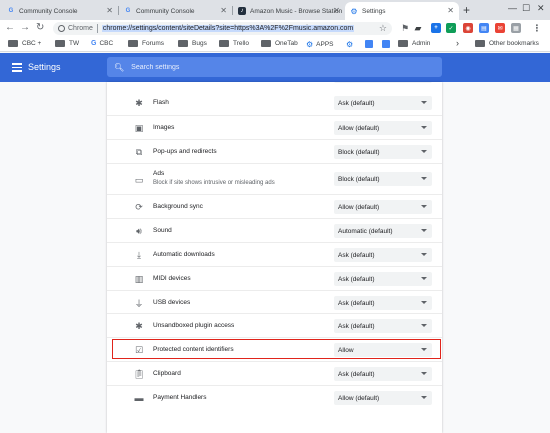  I want to click on extension-icon: ✓, so click(451, 28).